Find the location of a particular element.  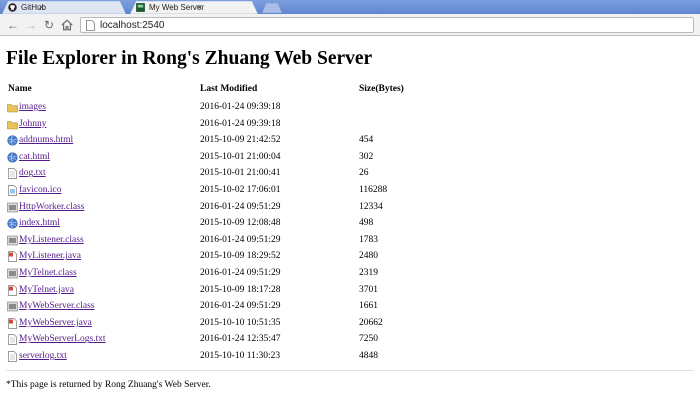

file-row: MyTelnet.java 2015-10-09 18:17:28 3701 is located at coordinates (307, 291).